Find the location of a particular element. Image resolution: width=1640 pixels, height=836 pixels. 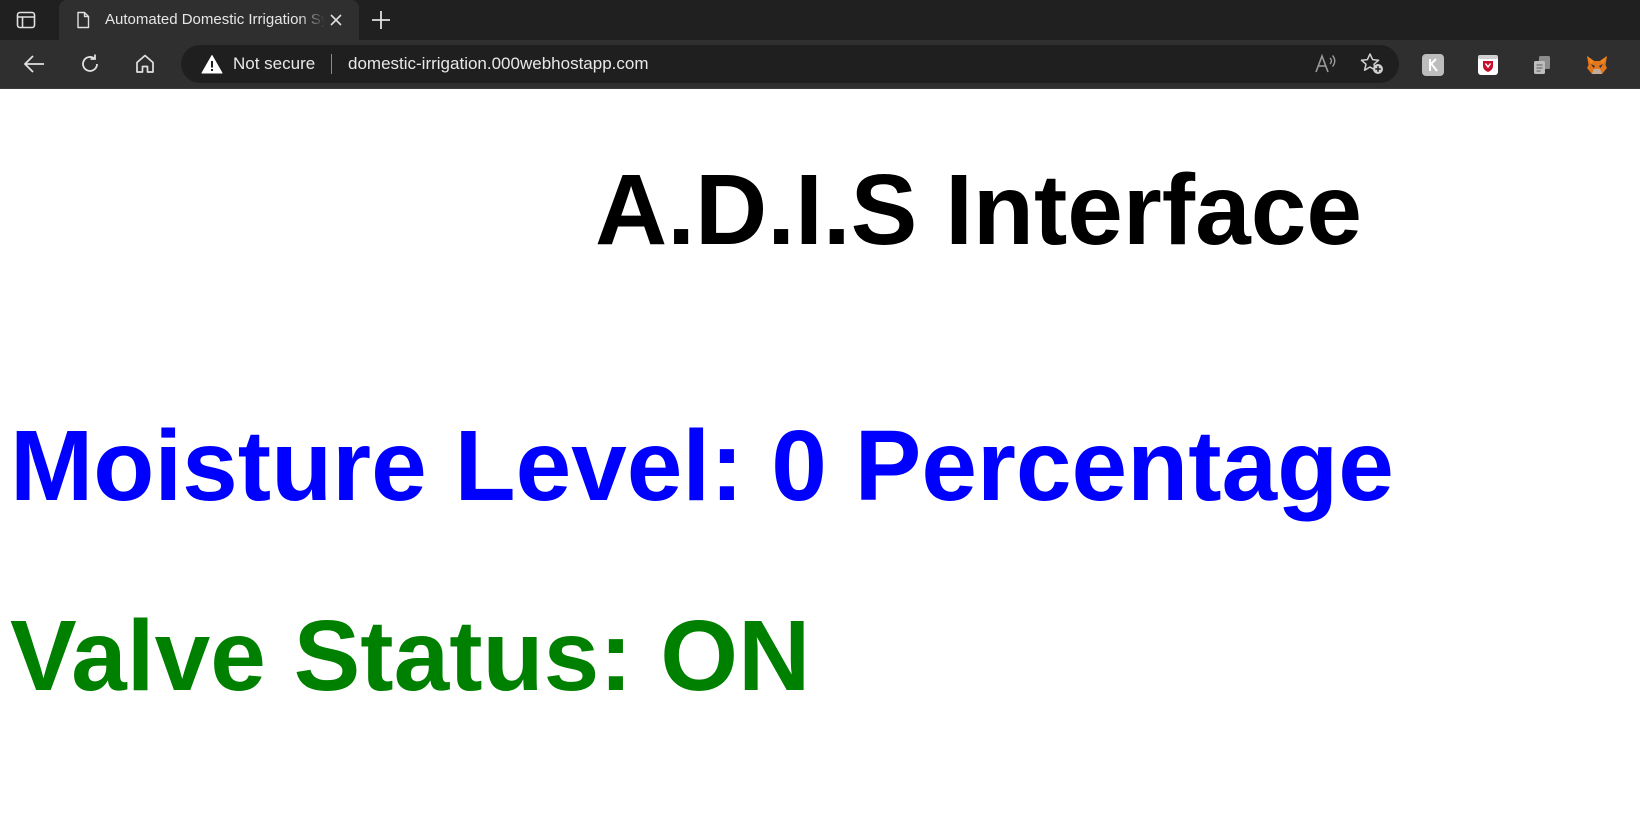

reload-icon is located at coordinates (90, 64).